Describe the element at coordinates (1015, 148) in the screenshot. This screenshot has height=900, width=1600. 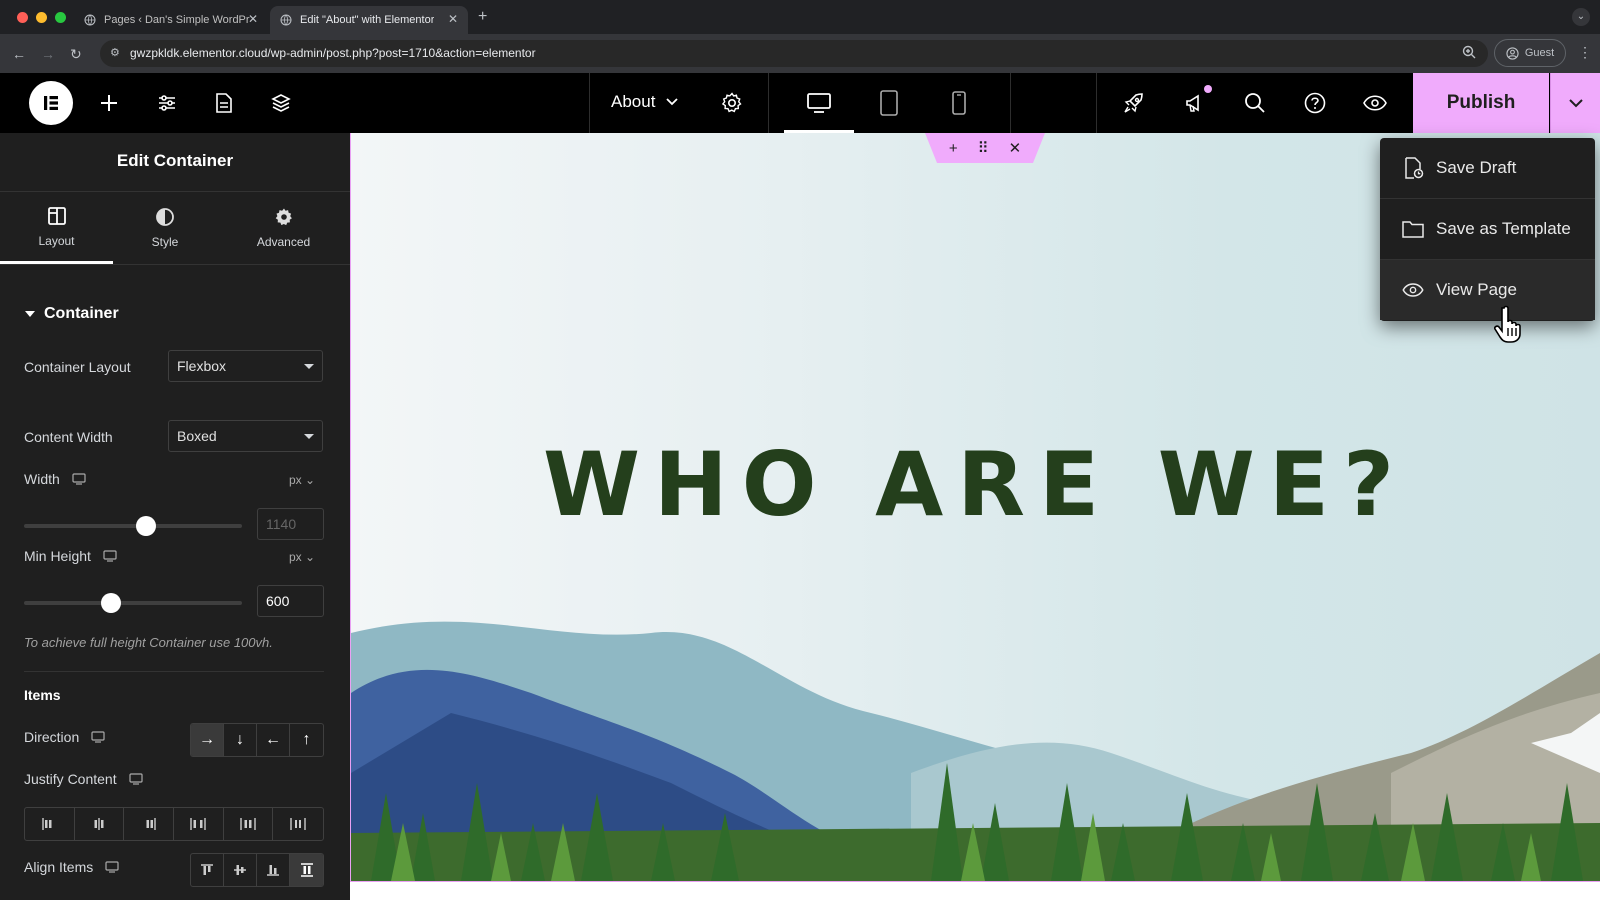
I see `close-icon: ✕` at that location.